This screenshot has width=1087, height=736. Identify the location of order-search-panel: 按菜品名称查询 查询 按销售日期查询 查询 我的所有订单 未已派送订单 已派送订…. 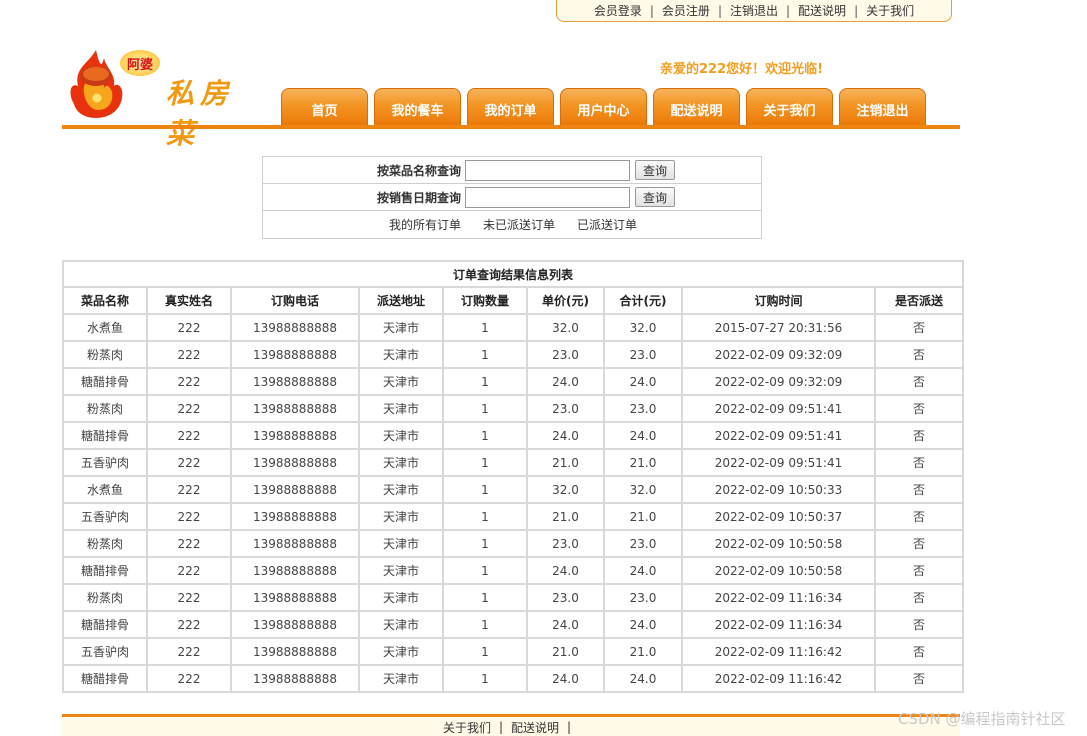
(512, 197).